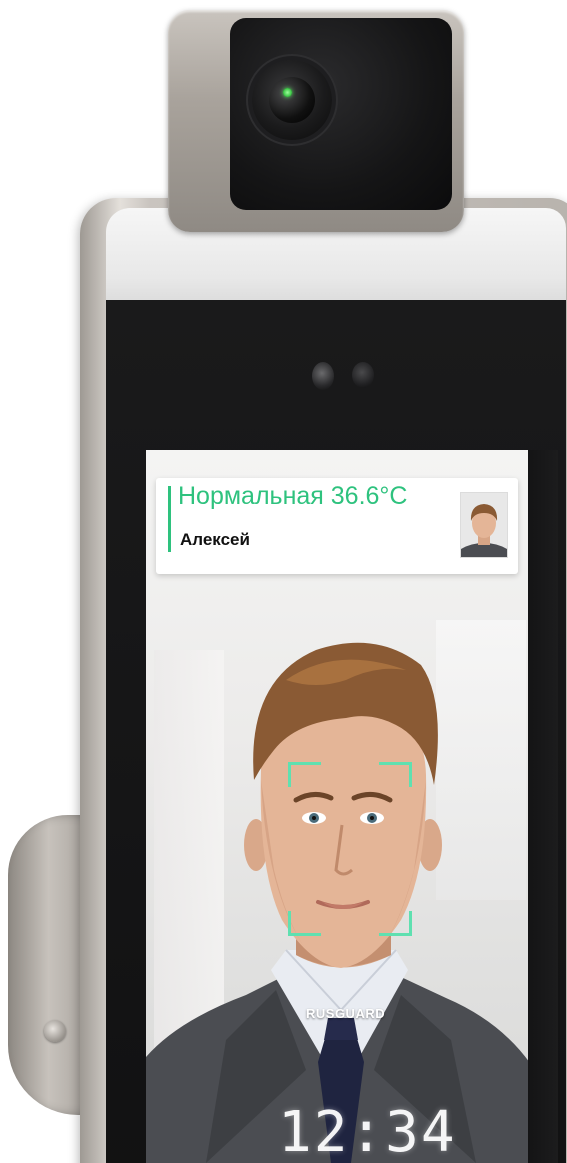 This screenshot has height=1163, width=567. Describe the element at coordinates (363, 375) in the screenshot. I see `ir-sensor-right-icon` at that location.